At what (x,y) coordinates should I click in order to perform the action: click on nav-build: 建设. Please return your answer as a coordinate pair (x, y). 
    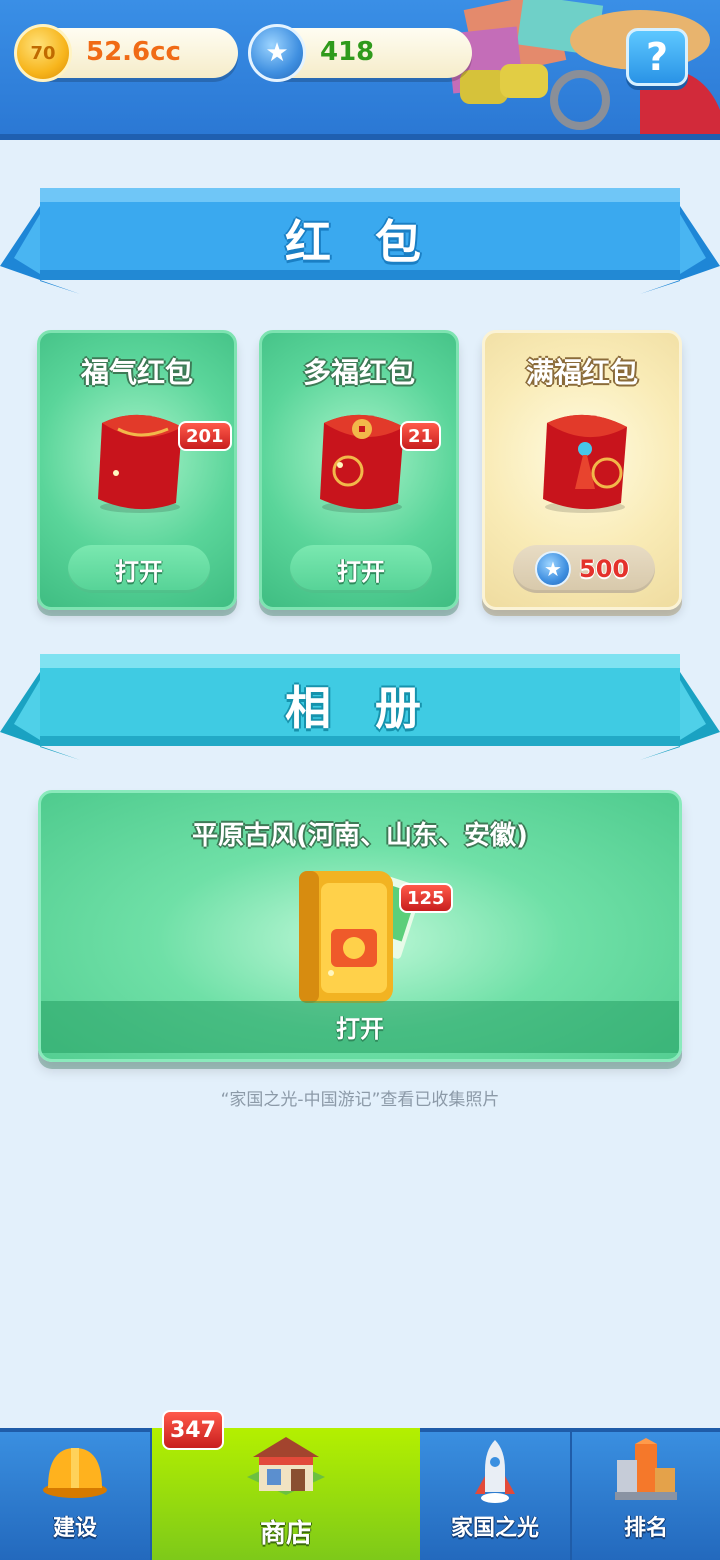
    Looking at the image, I should click on (75, 1496).